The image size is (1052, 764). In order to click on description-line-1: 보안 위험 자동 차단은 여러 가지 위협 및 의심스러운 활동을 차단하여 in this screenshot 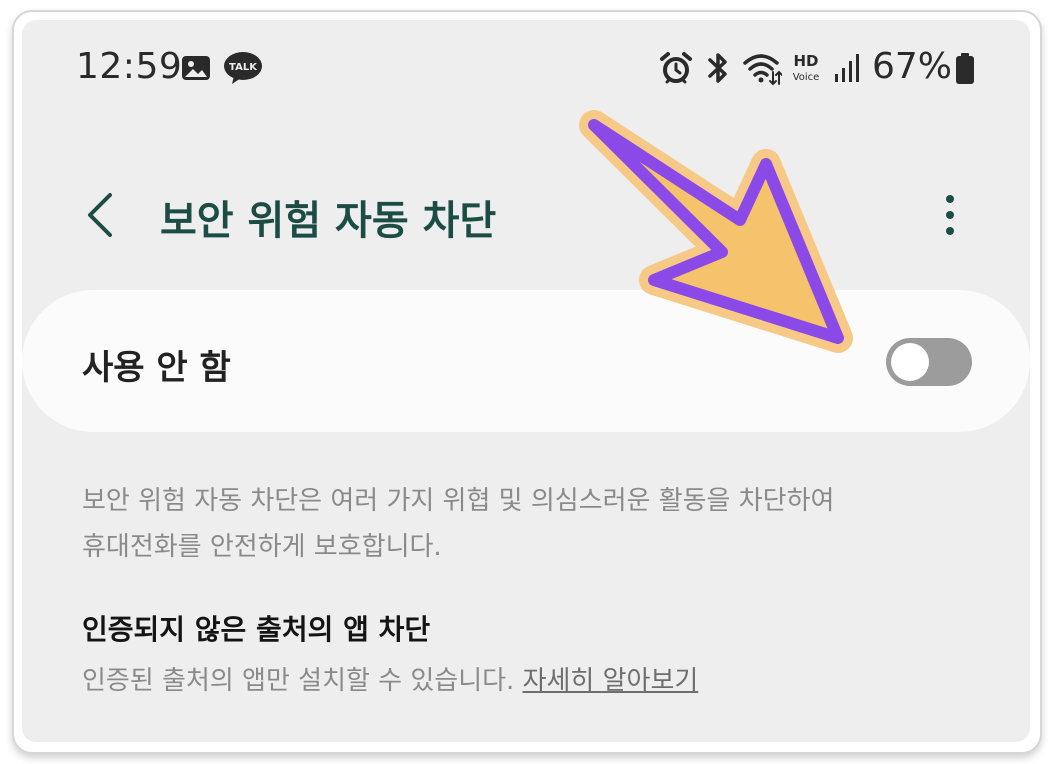, I will do `click(458, 501)`.